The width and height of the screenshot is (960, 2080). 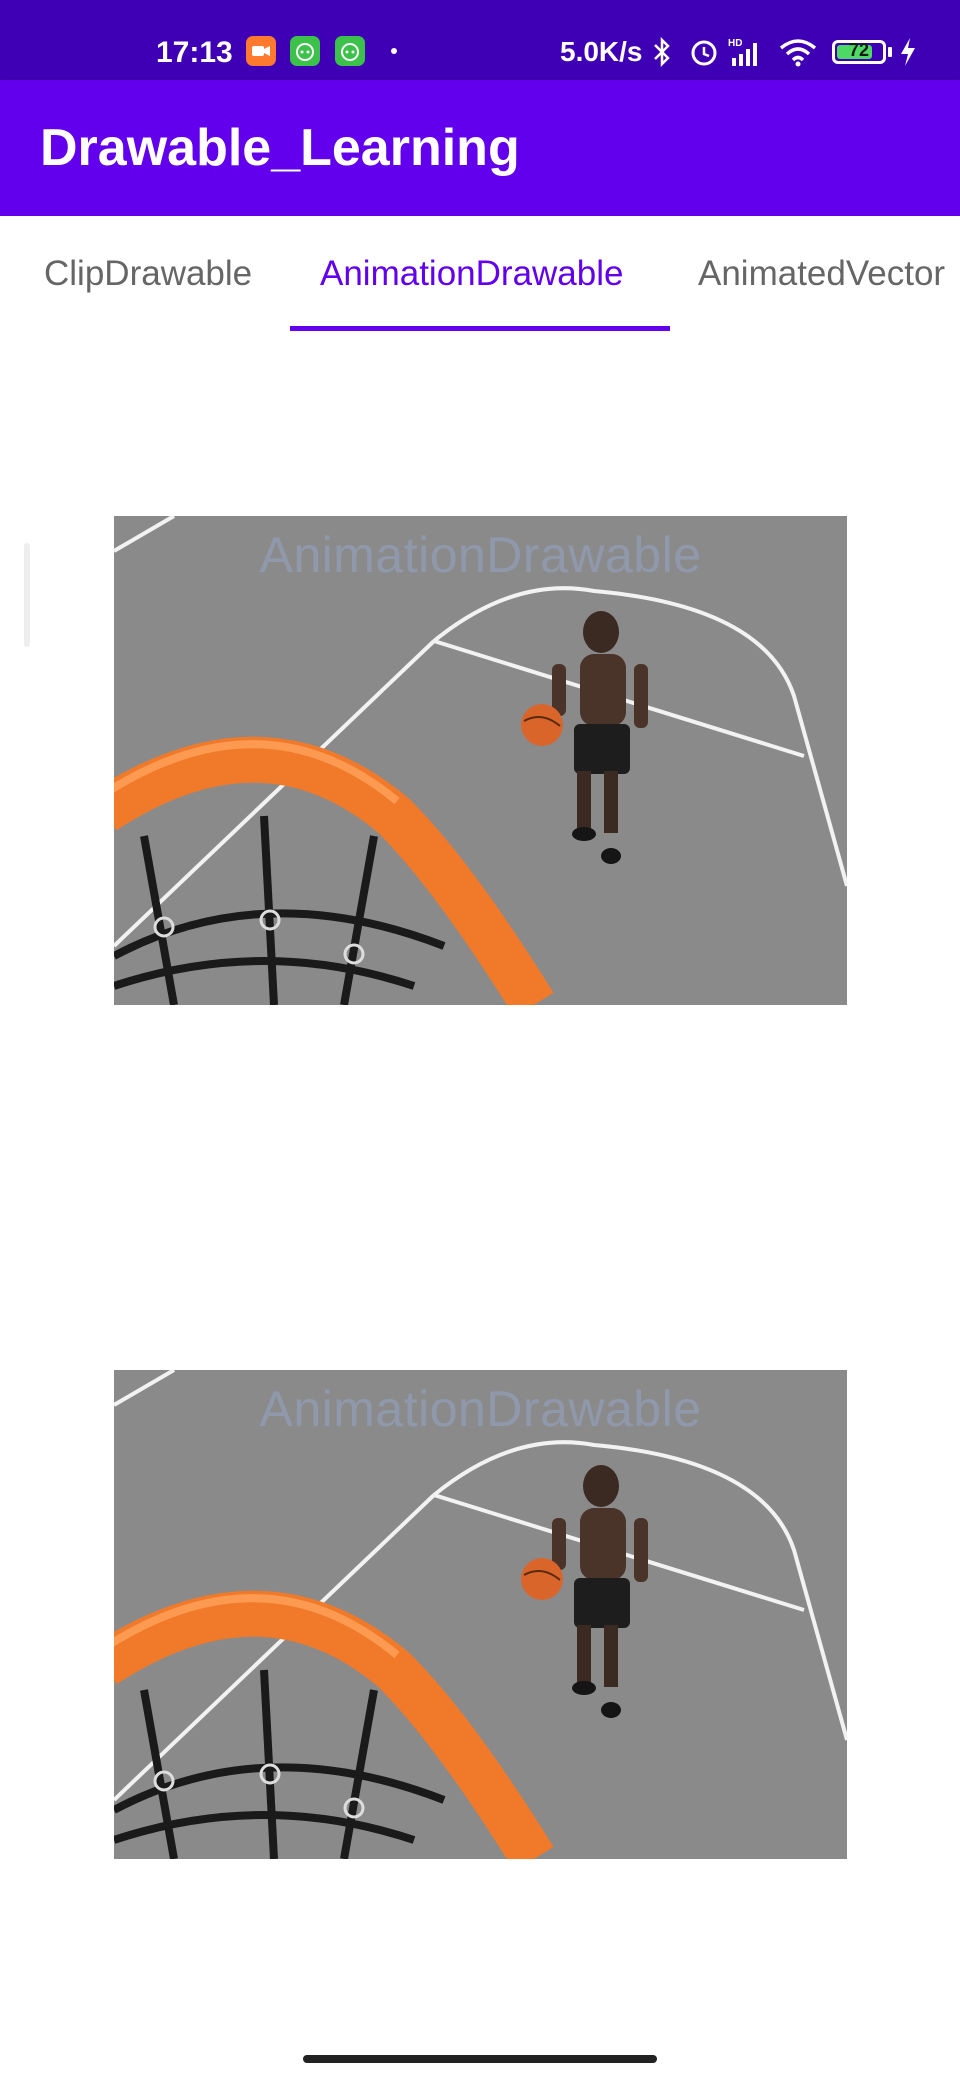 I want to click on battery-level: 72, so click(x=859, y=50).